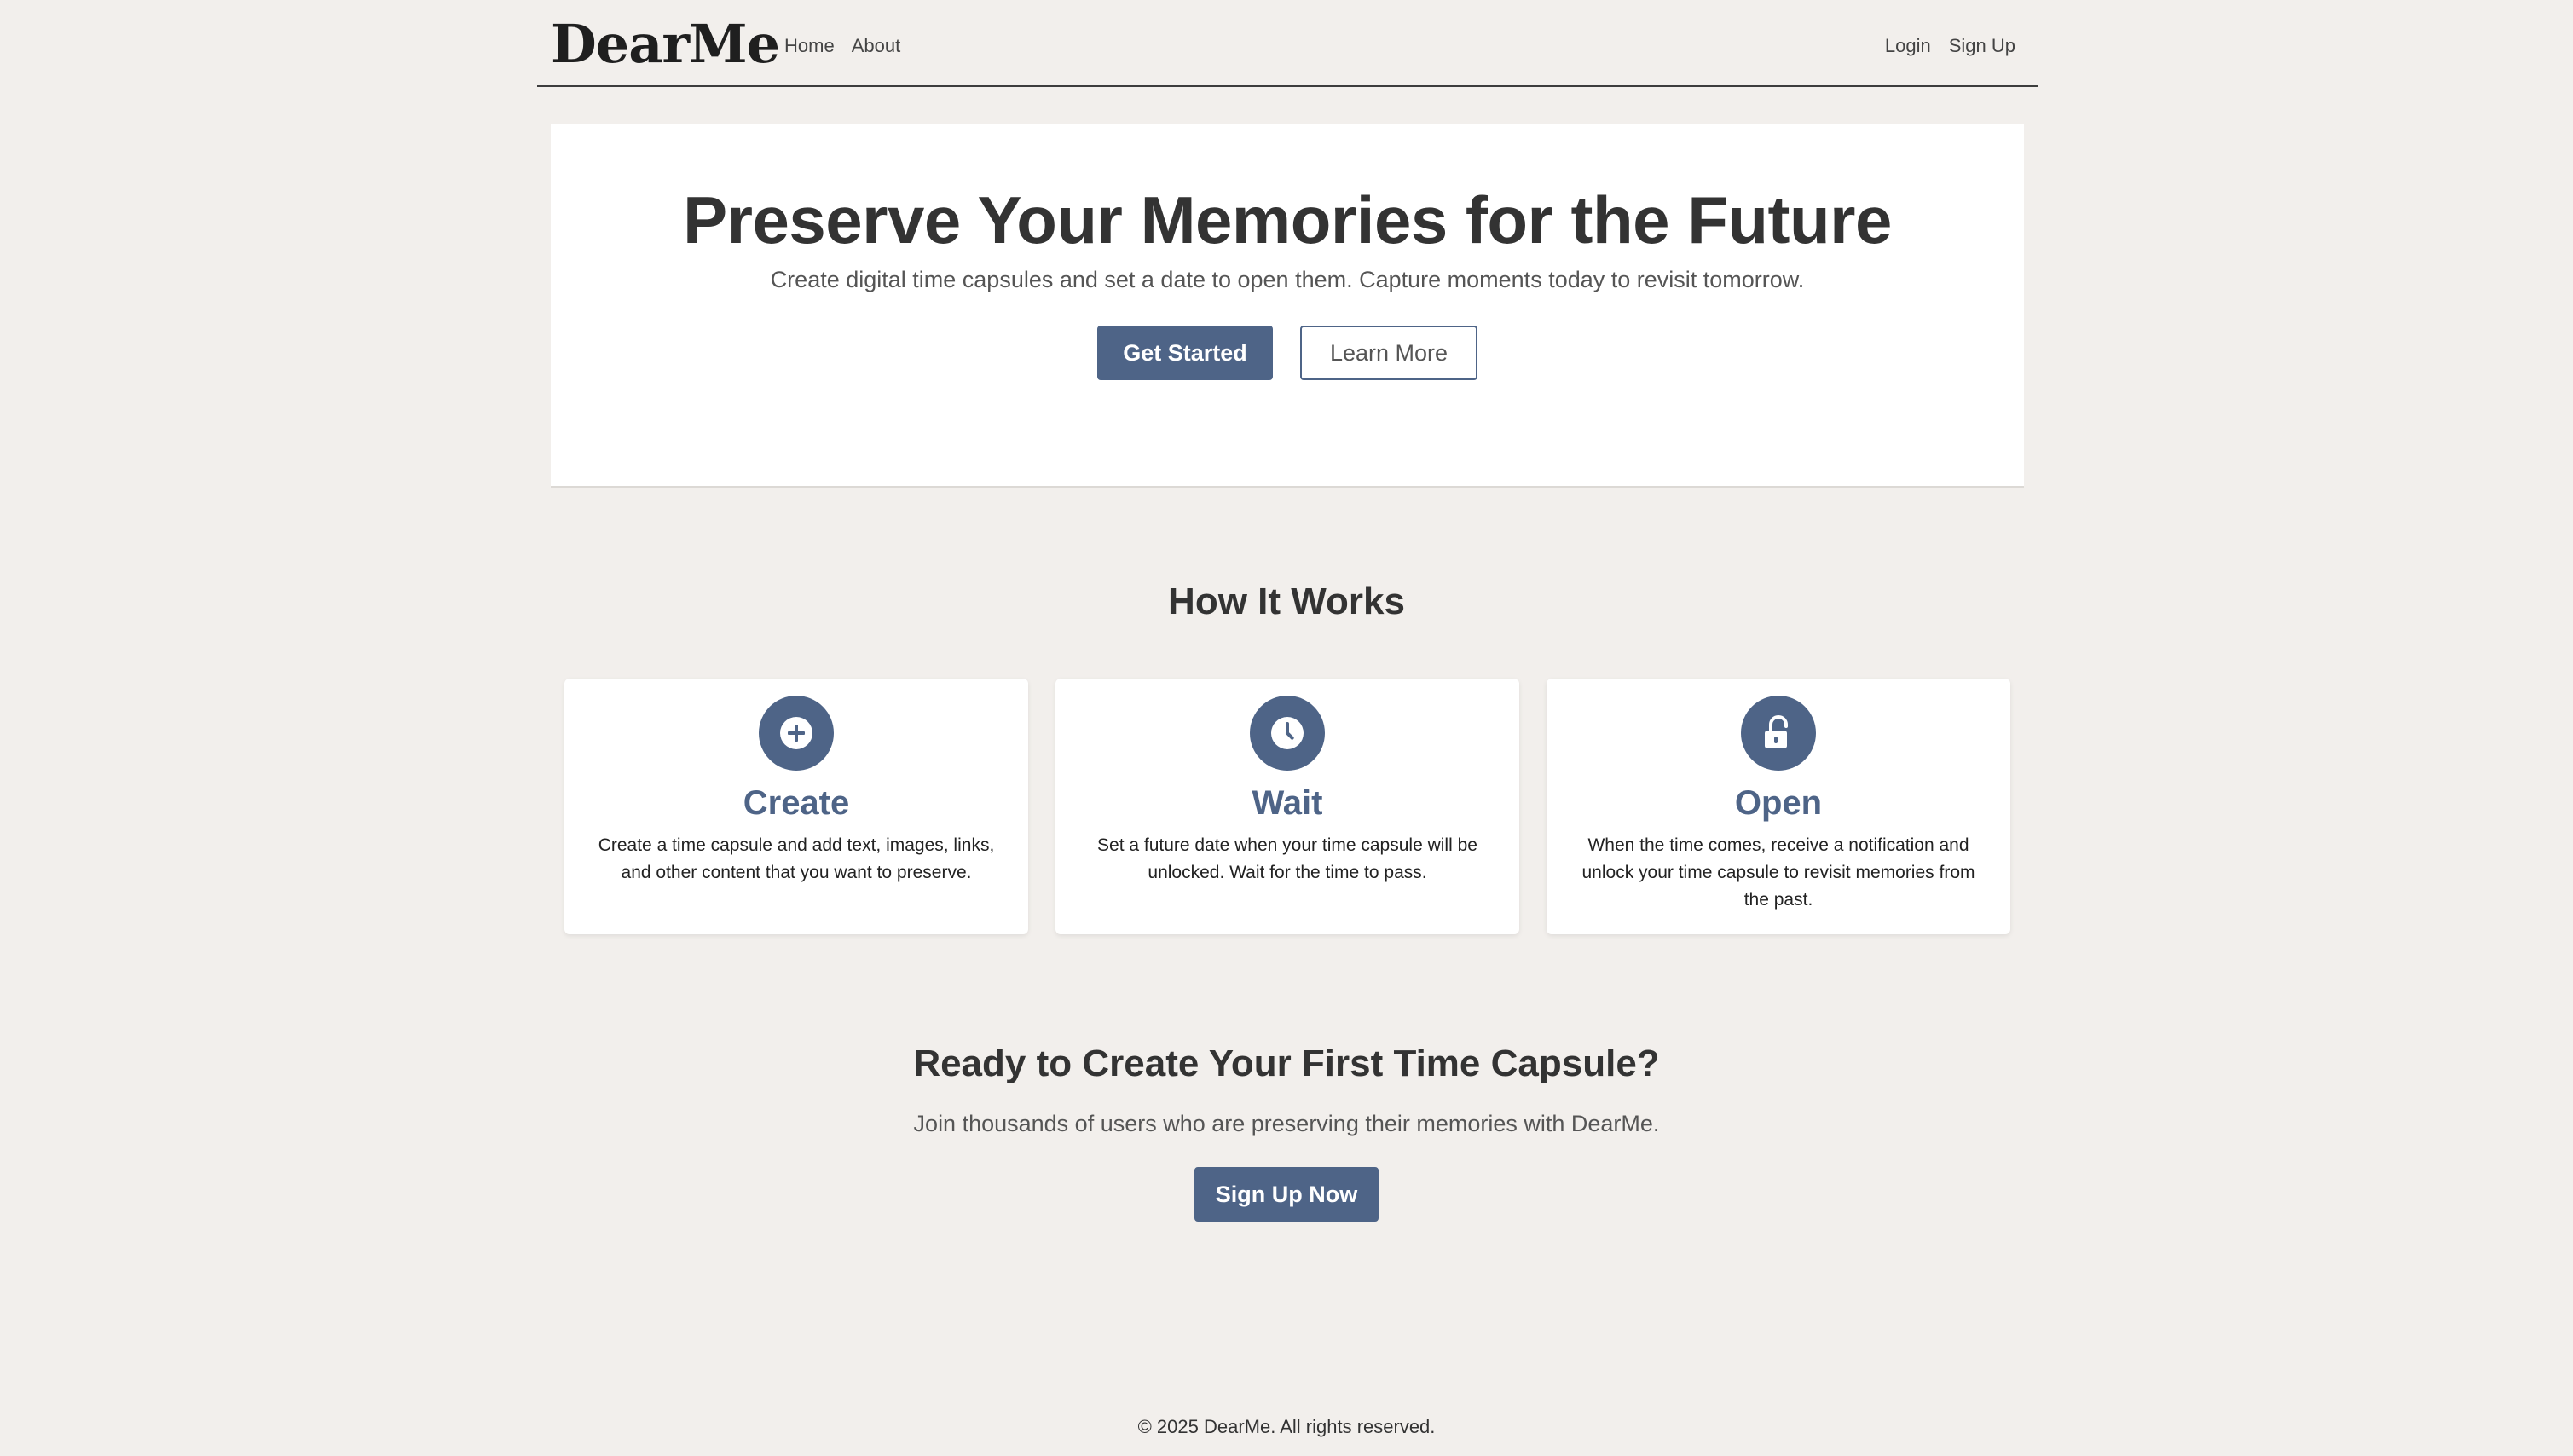 This screenshot has height=1456, width=2573. I want to click on cta-title: Ready to Create Your First Time Capsule?, so click(1286, 1063).